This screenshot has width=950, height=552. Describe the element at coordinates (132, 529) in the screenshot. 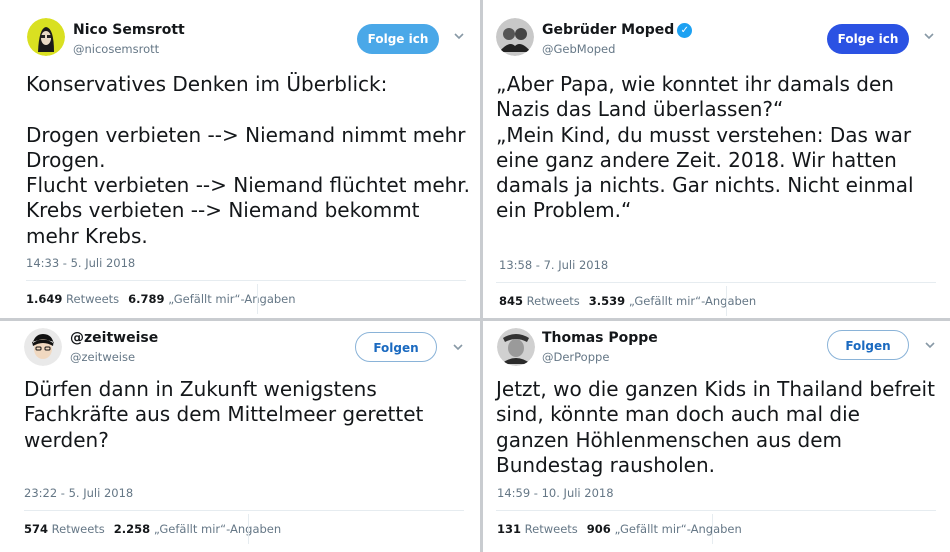

I see `likes-count: 2.258` at that location.